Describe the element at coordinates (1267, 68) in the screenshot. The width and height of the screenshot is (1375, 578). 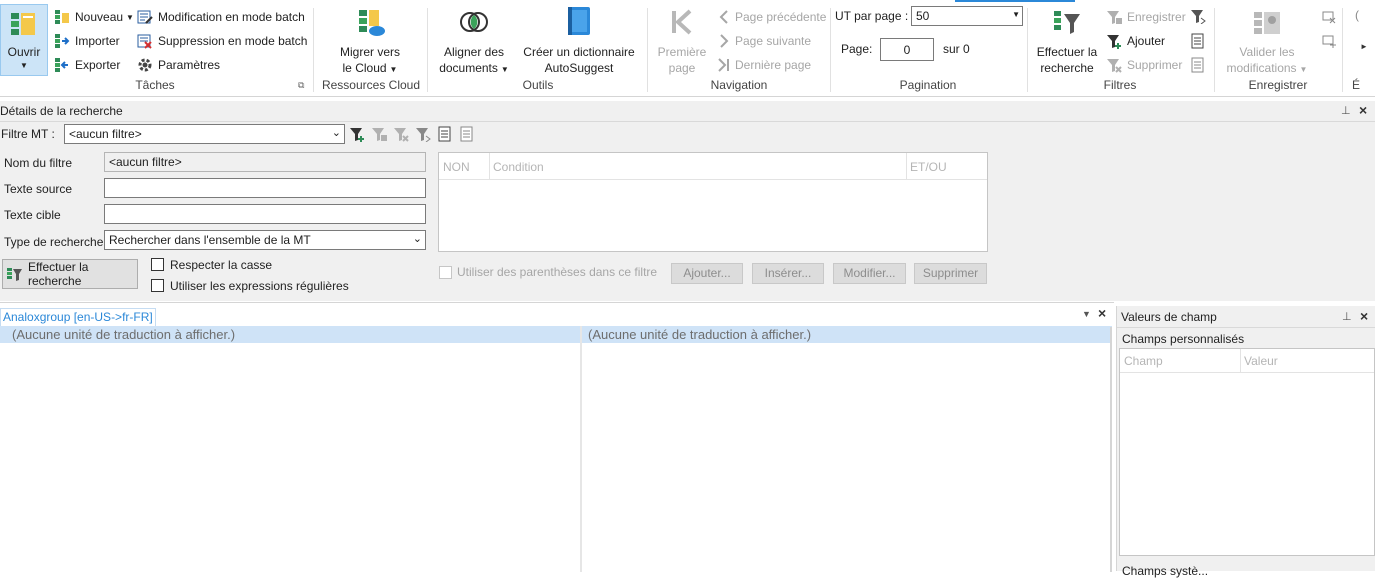
I see `validate-label-line2: modifications ▼` at that location.